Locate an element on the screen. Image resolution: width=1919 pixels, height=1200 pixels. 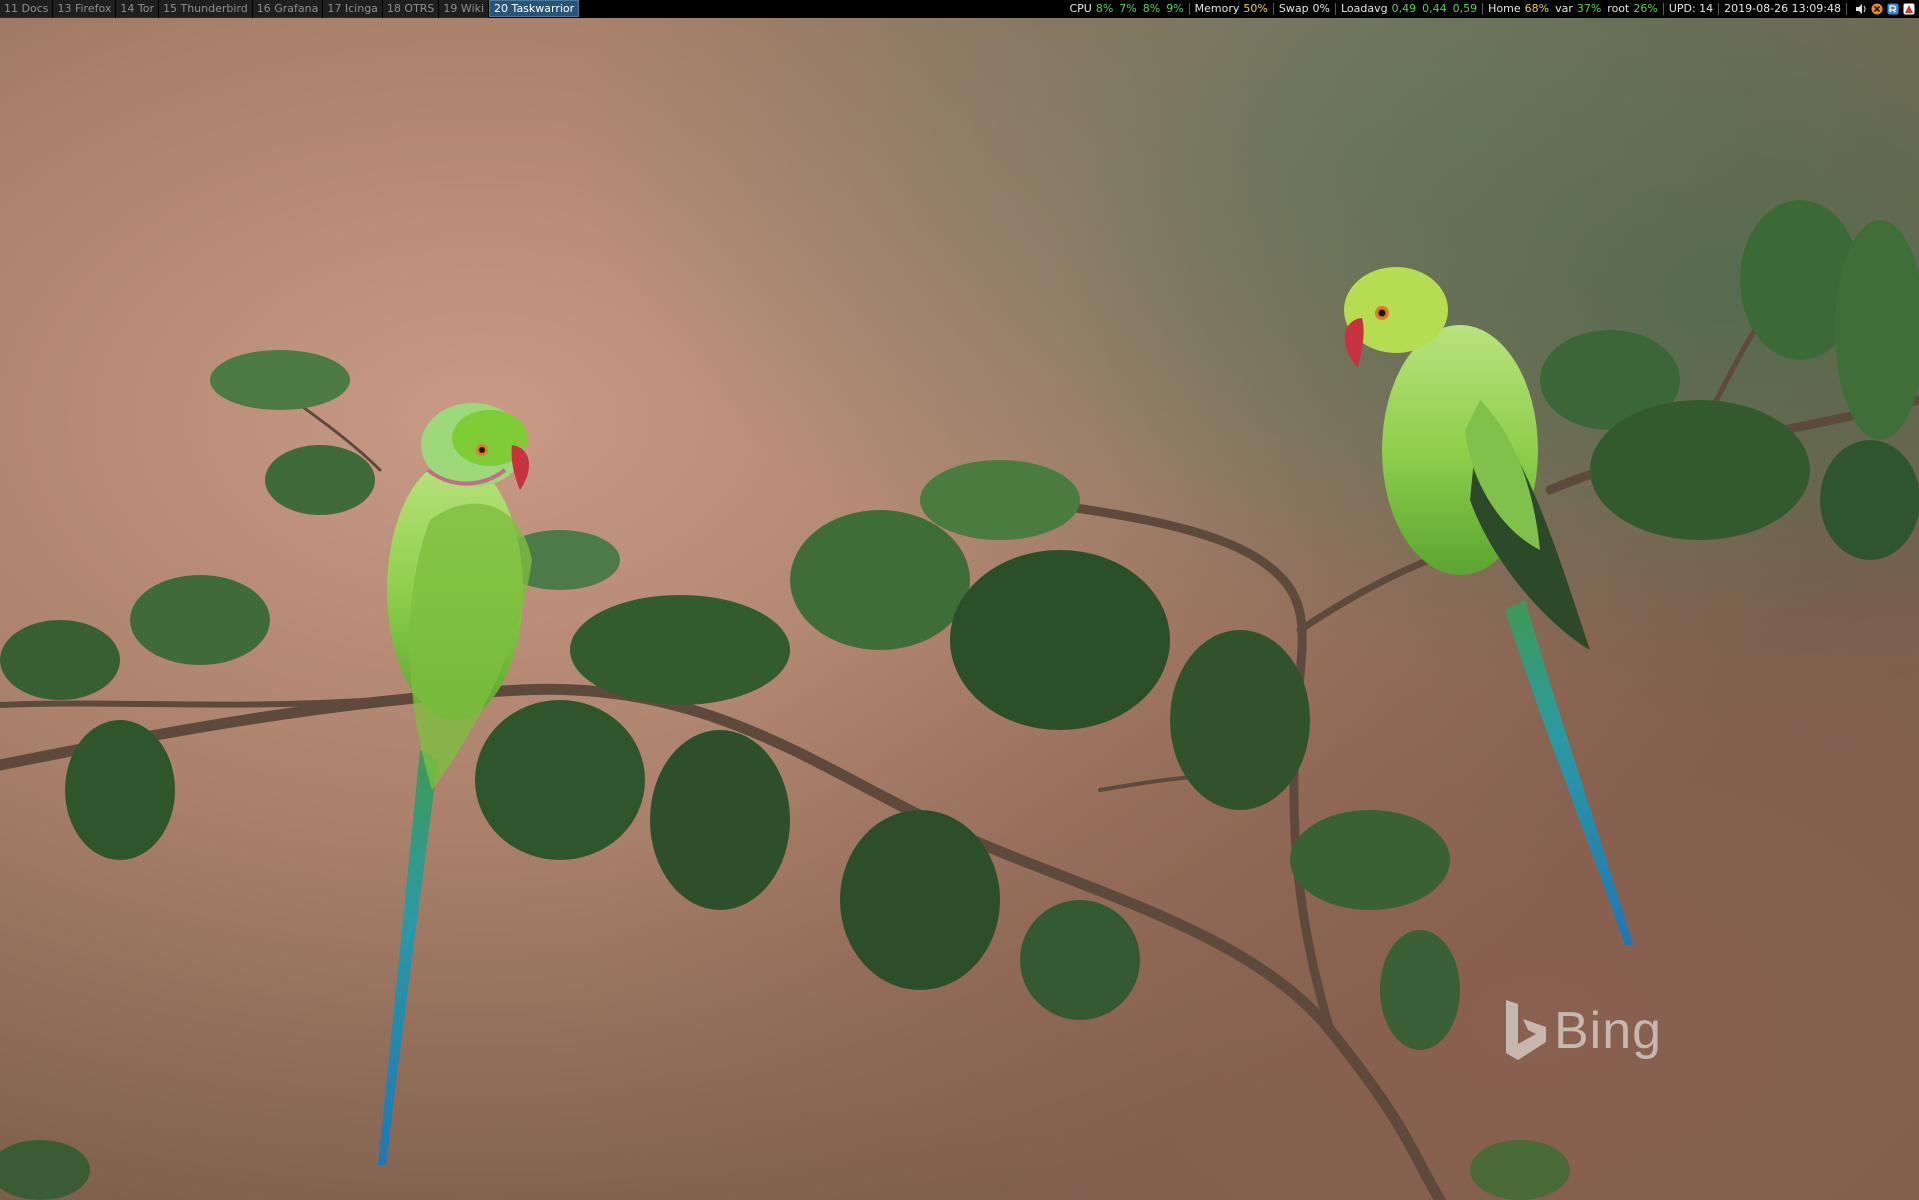
workspace-button: 18 OTRS is located at coordinates (410, 9).